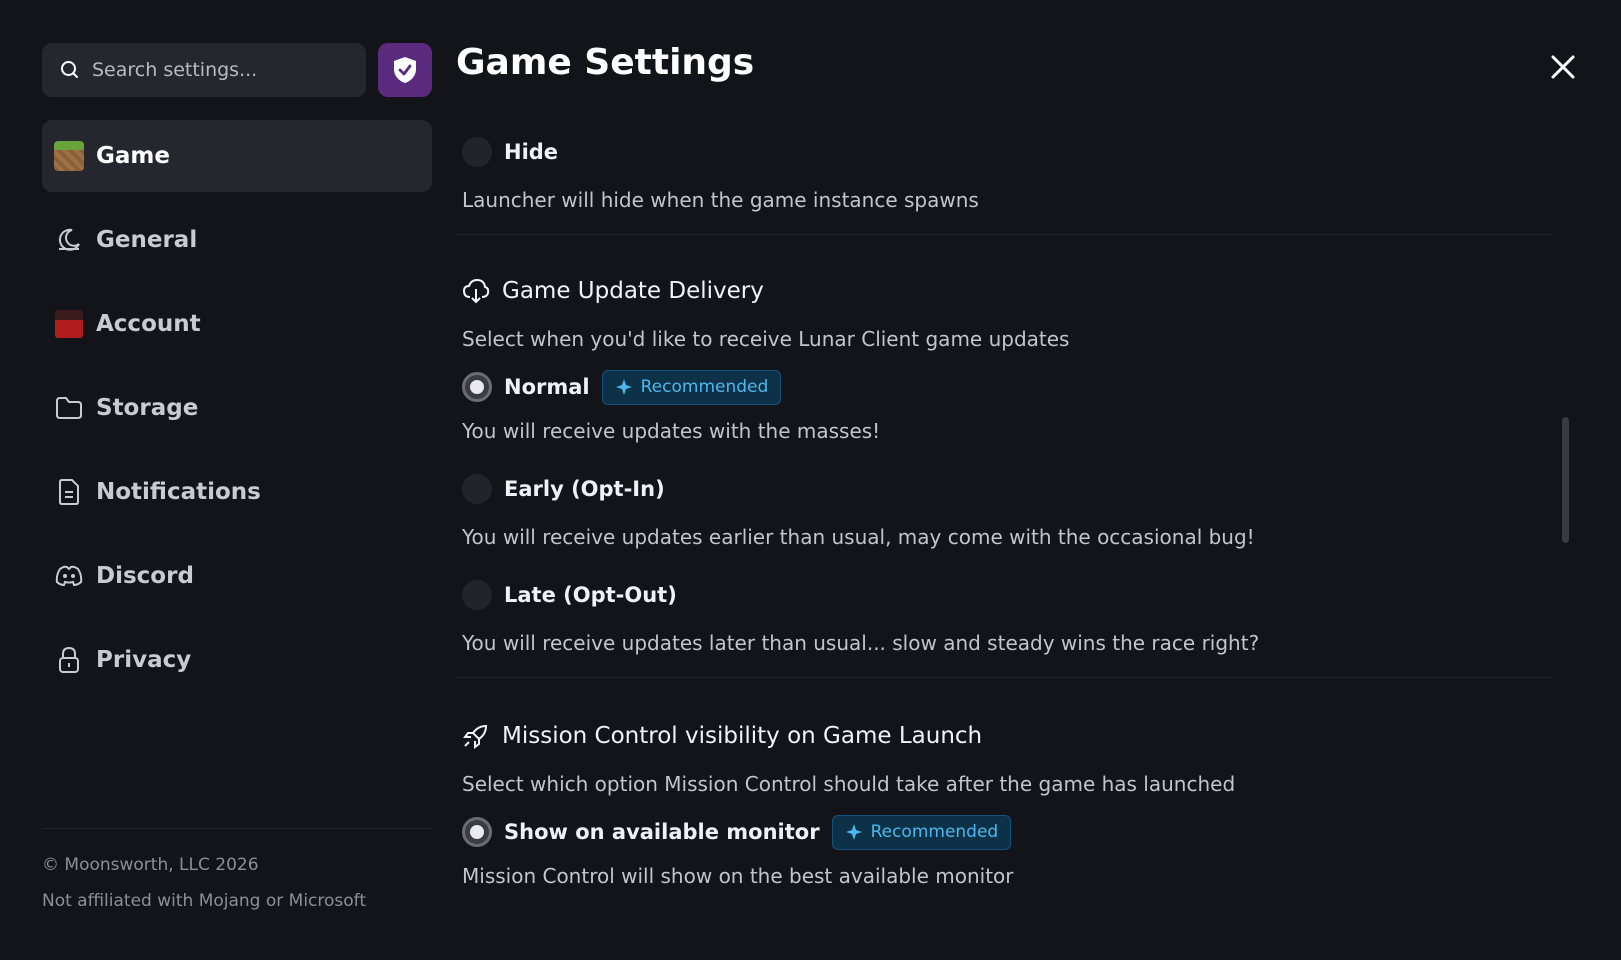 This screenshot has width=1621, height=960. I want to click on hide-option: Hide, so click(1004, 152).